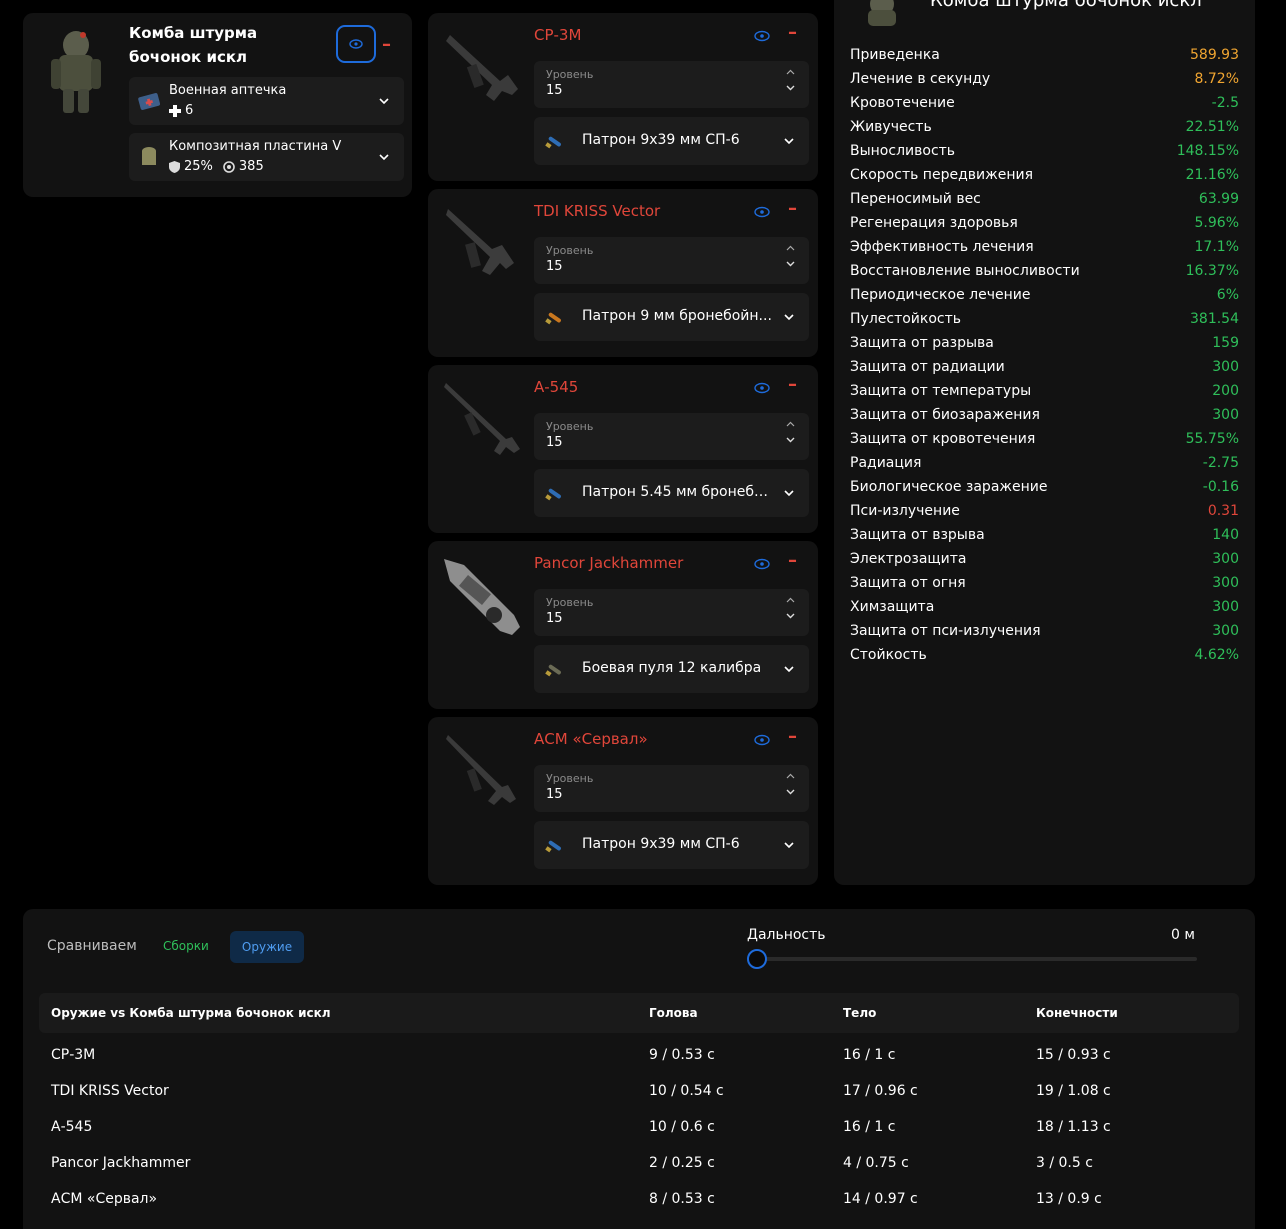  Describe the element at coordinates (682, 1163) in the screenshot. I see `table-cell: 2 / 0.25 с` at that location.